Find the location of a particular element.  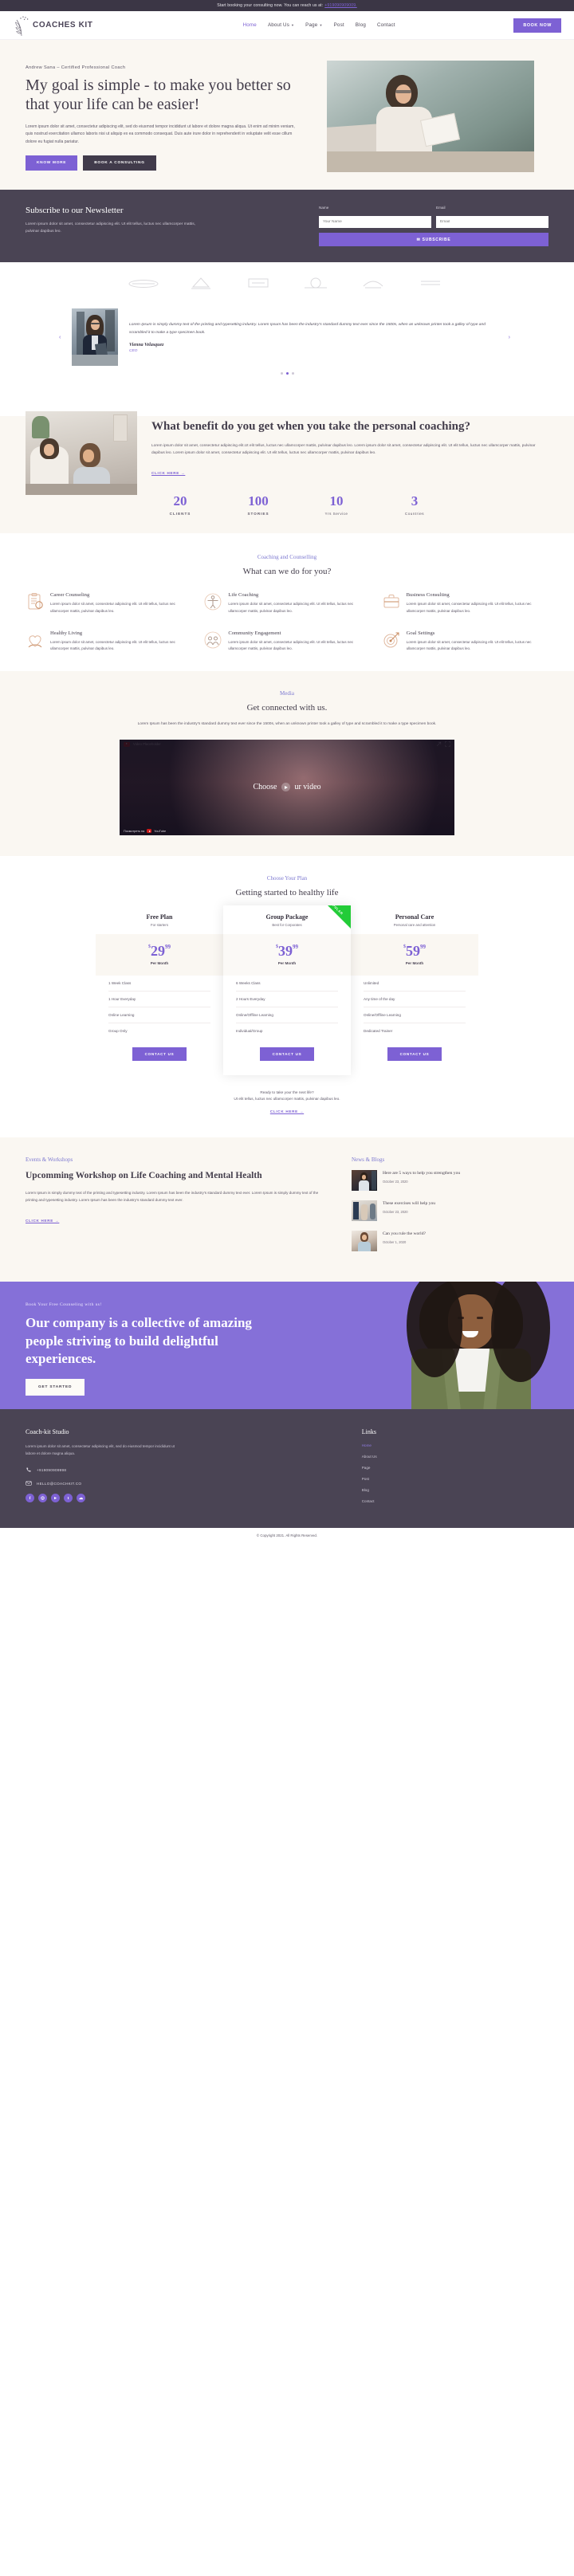

service-title: Life Coaching is located at coordinates (243, 595).